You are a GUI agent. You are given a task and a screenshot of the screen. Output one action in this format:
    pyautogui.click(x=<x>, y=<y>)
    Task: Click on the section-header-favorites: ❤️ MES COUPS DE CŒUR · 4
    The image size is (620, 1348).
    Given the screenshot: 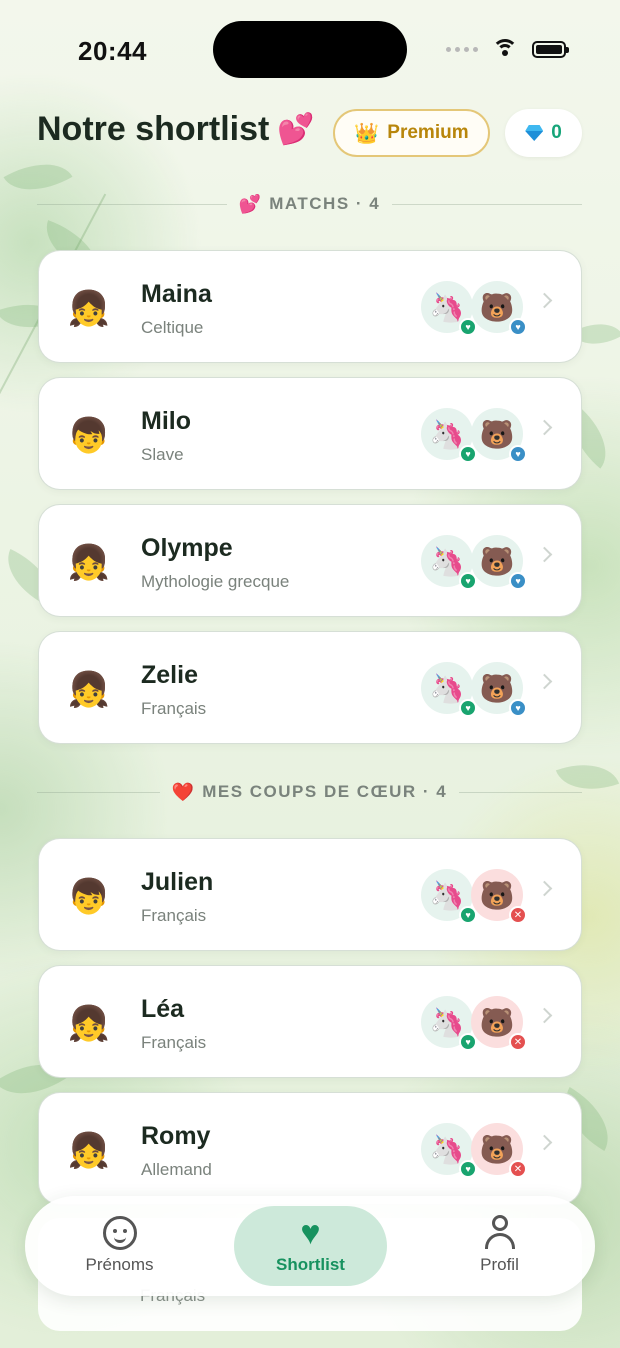 What is the action you would take?
    pyautogui.click(x=309, y=792)
    